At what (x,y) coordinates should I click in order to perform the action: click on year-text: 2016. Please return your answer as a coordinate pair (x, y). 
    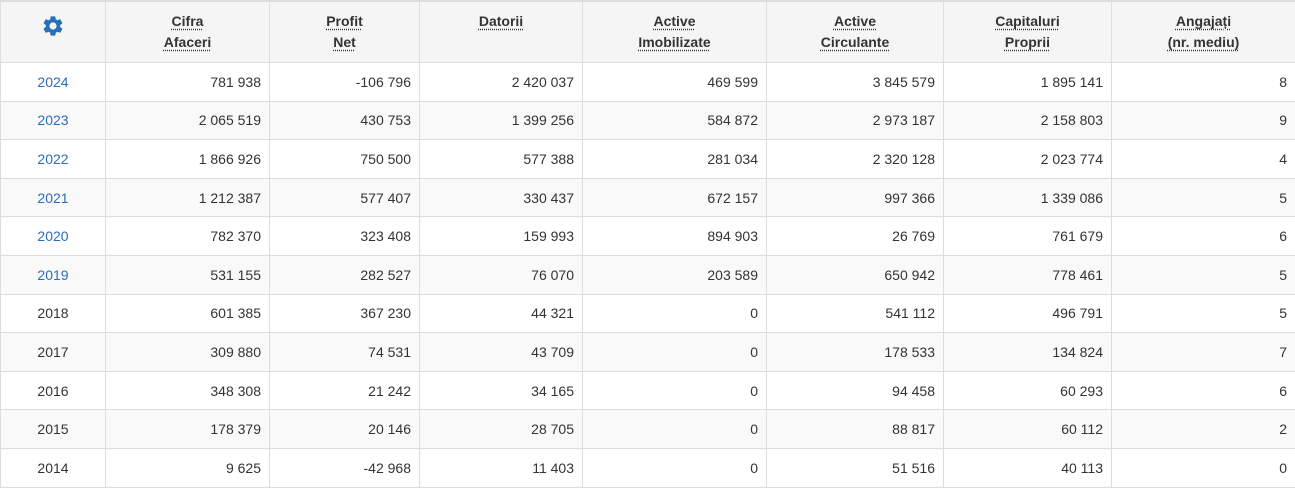
    Looking at the image, I should click on (52, 391).